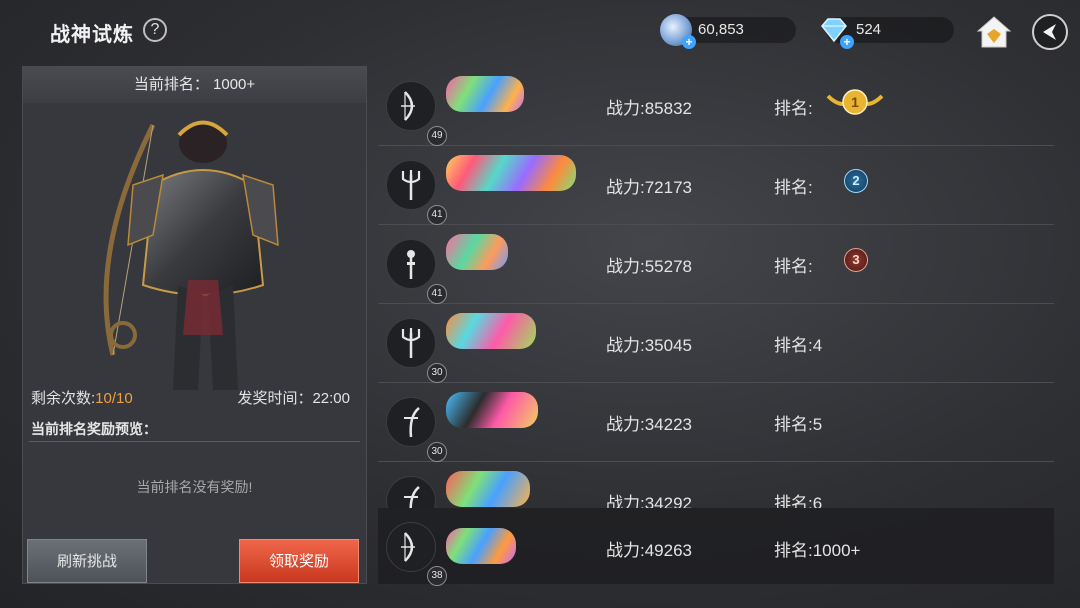 This screenshot has height=608, width=1080. What do you see at coordinates (649, 266) in the screenshot?
I see `combat-power: 战力:55278` at bounding box center [649, 266].